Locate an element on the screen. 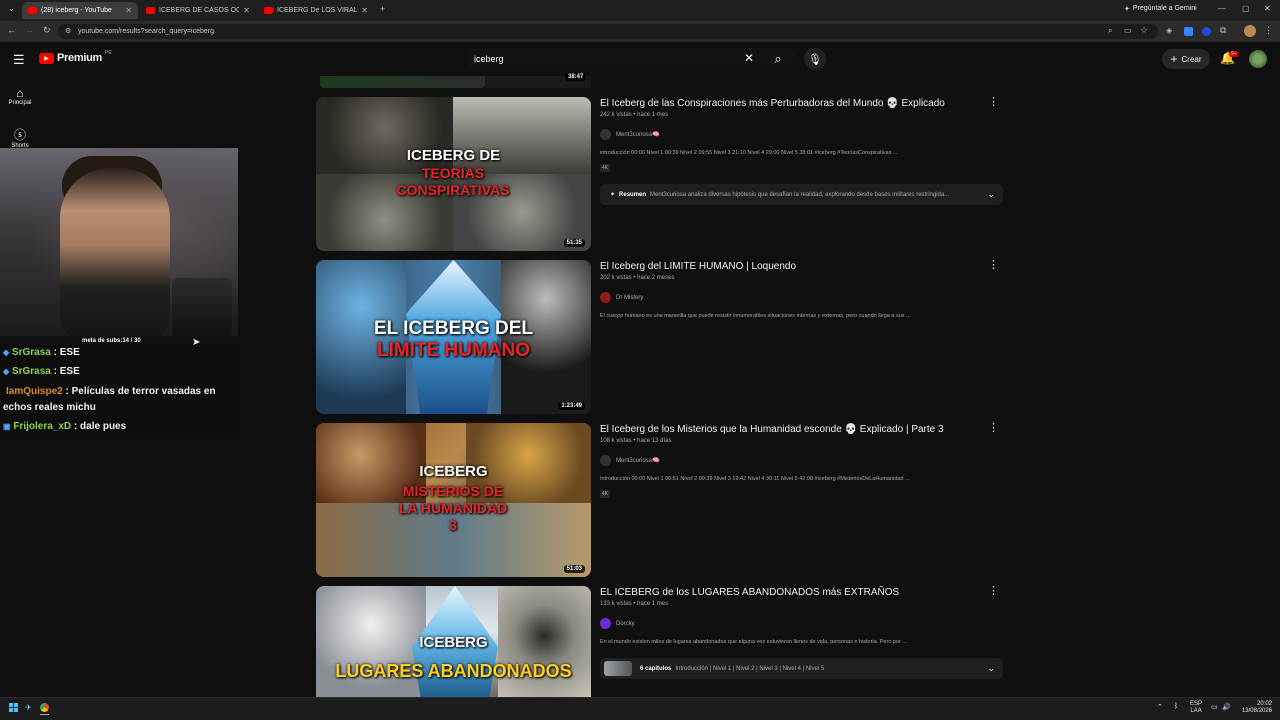 This screenshot has height=720, width=1280. tab-youtube: (28) iceberg - YouTube ✕ is located at coordinates (80, 10).